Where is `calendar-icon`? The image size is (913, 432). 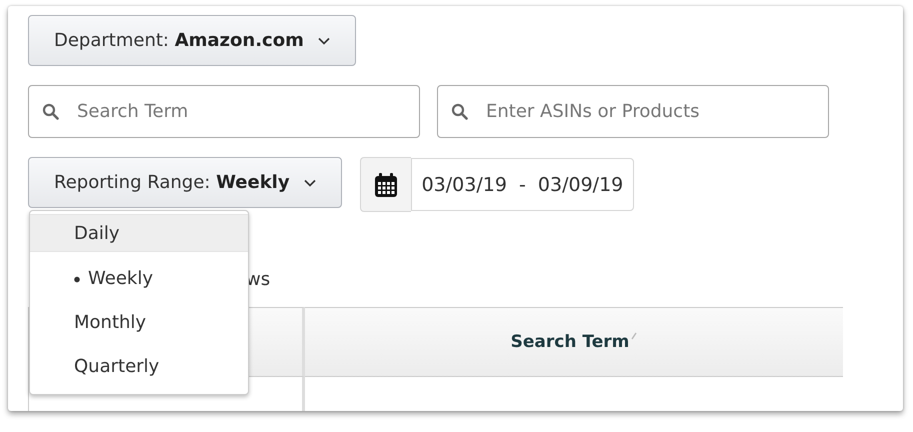 calendar-icon is located at coordinates (385, 184).